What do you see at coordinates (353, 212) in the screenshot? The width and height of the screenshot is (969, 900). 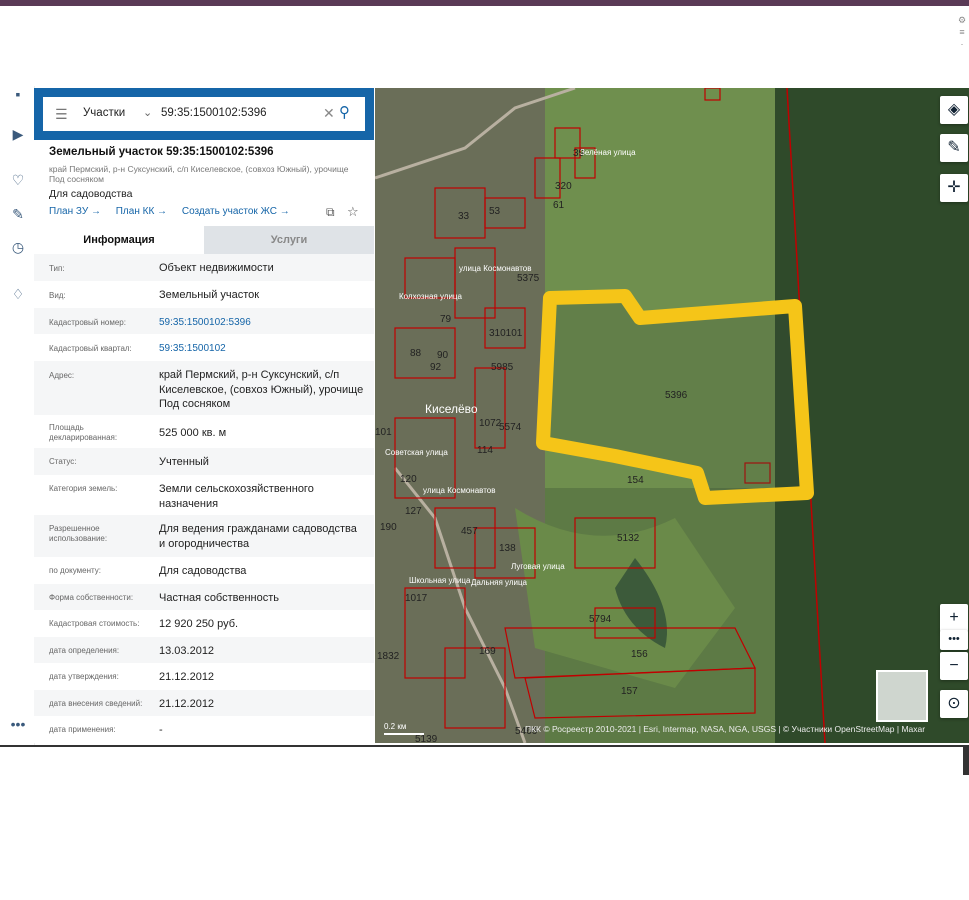 I see `star-icon: ☆` at bounding box center [353, 212].